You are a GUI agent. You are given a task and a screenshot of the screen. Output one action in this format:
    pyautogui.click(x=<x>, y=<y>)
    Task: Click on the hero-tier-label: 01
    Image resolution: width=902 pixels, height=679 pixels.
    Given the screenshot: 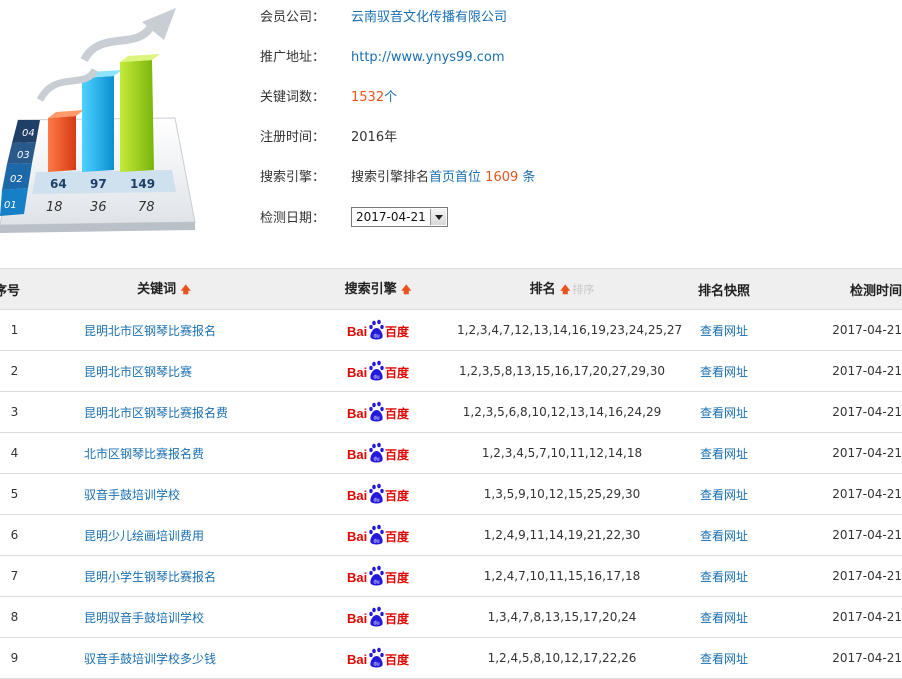 What is the action you would take?
    pyautogui.click(x=10, y=205)
    